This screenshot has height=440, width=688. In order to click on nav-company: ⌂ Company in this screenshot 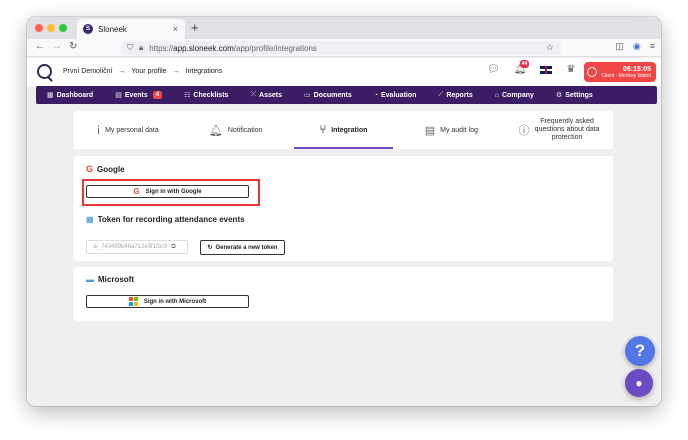, I will do `click(514, 95)`.